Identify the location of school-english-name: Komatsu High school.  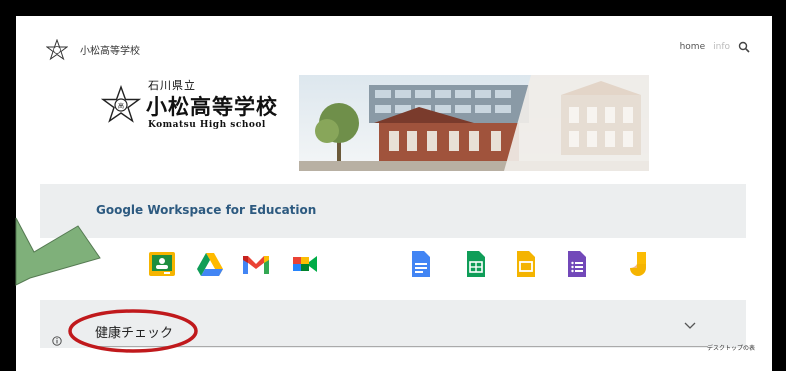
(207, 125).